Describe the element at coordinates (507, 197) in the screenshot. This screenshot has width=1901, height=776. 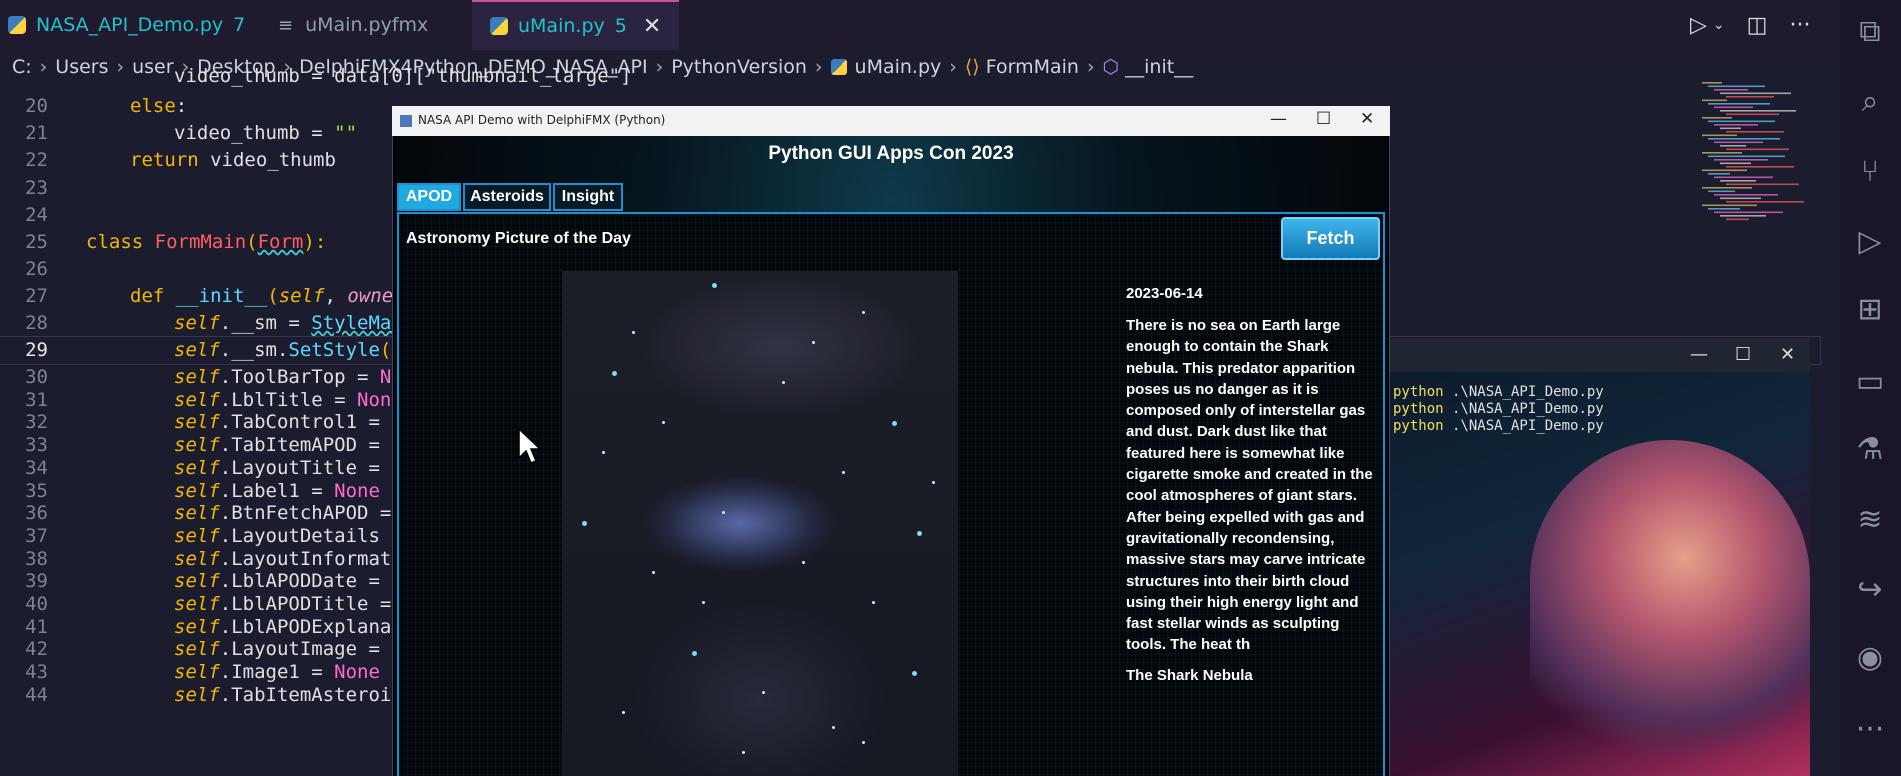
I see `tab-asteroids: Asteroids` at that location.